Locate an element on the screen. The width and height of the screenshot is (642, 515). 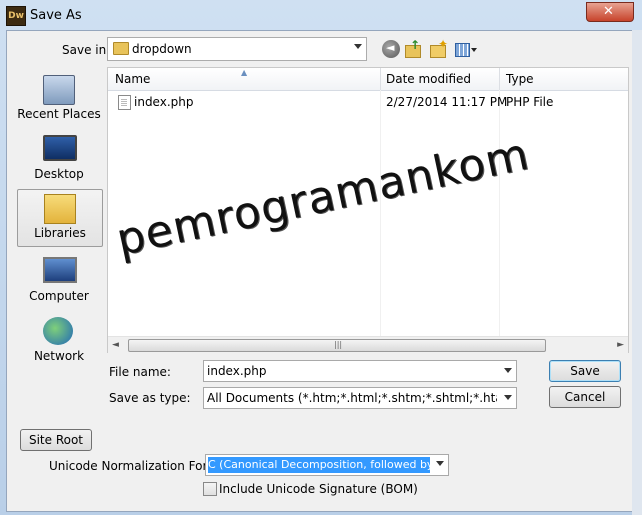
place-recent-places: Recent Places is located at coordinates (59, 99).